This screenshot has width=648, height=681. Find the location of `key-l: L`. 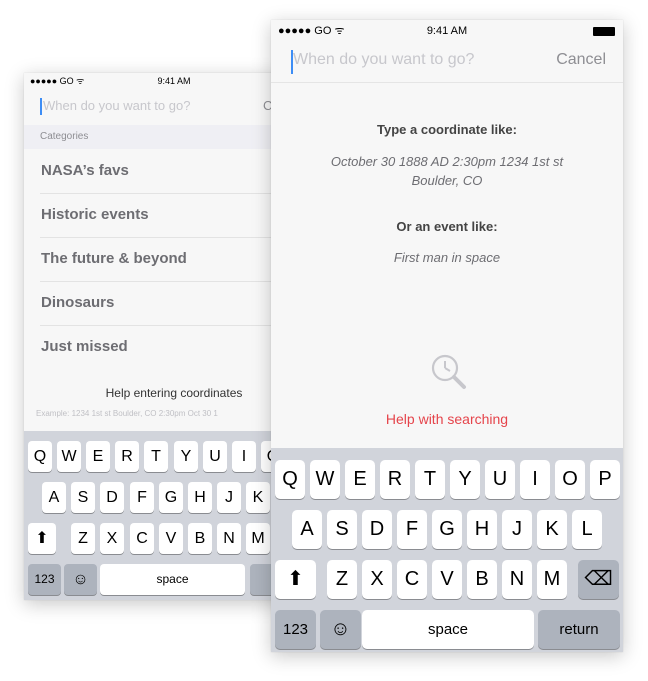

key-l: L is located at coordinates (587, 529).